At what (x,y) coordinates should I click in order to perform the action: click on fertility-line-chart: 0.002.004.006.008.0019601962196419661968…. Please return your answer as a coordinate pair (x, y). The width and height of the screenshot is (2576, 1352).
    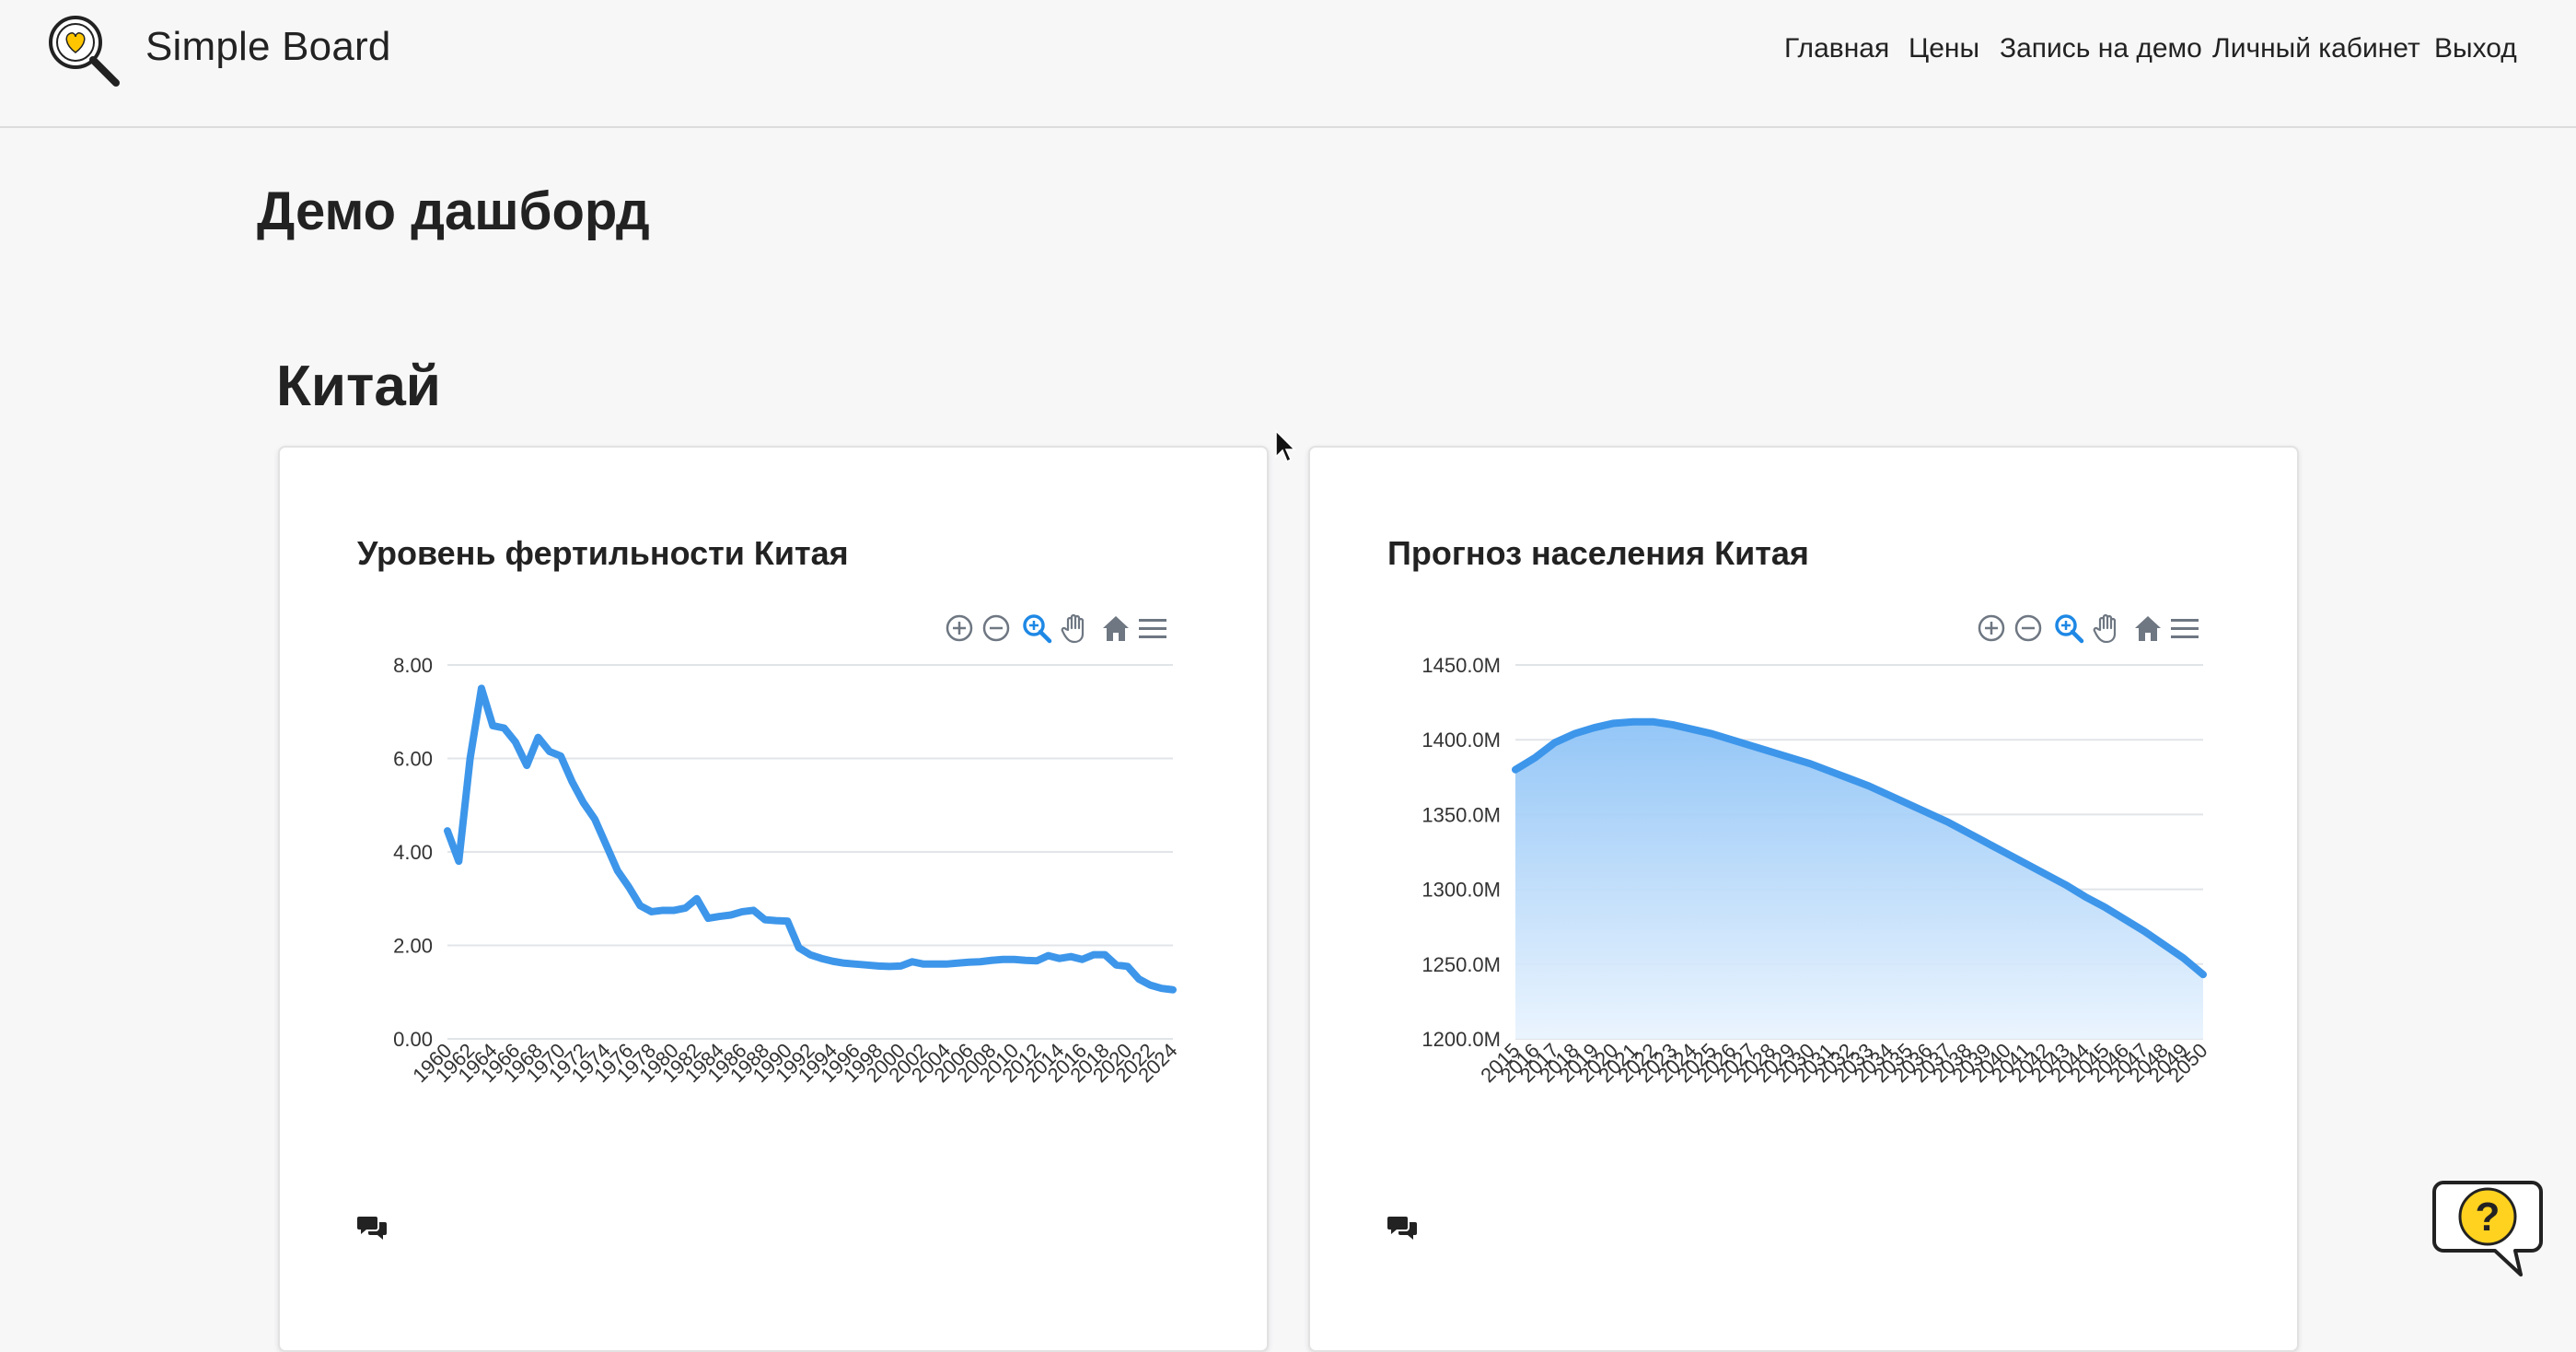
    Looking at the image, I should click on (787, 871).